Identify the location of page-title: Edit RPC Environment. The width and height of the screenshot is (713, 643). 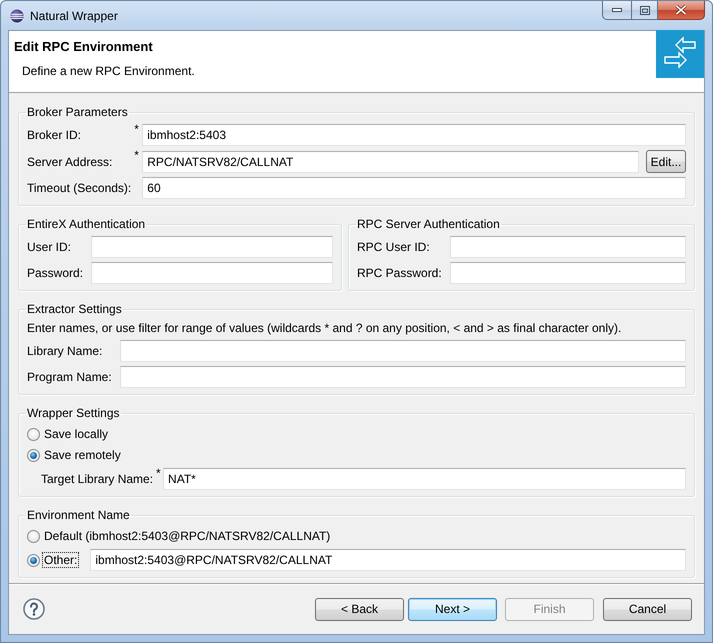
(84, 47).